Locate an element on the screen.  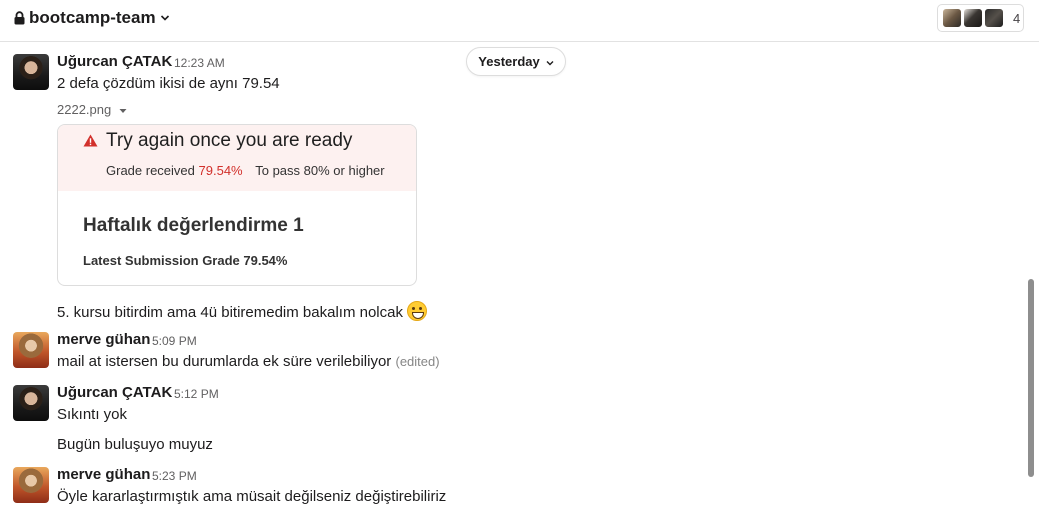
lock-icon is located at coordinates (19, 18).